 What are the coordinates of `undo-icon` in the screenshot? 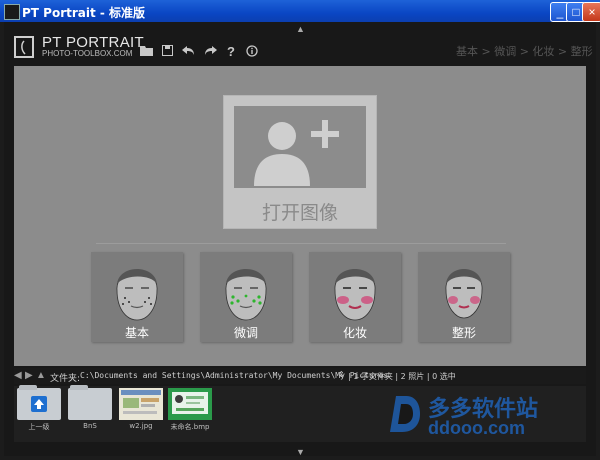 It's located at (188, 52).